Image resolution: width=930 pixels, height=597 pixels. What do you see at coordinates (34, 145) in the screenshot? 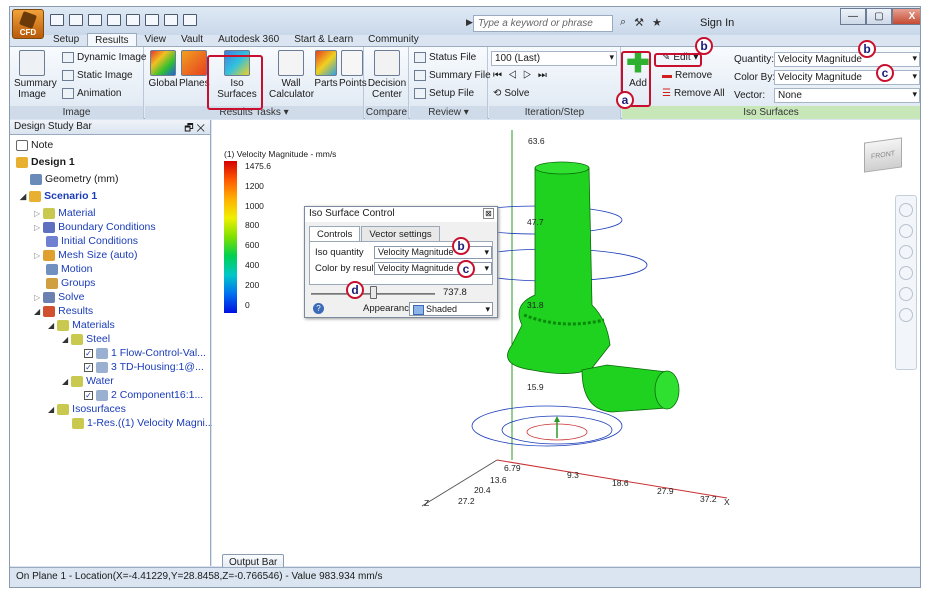
I see `tree-item-note: Note` at bounding box center [34, 145].